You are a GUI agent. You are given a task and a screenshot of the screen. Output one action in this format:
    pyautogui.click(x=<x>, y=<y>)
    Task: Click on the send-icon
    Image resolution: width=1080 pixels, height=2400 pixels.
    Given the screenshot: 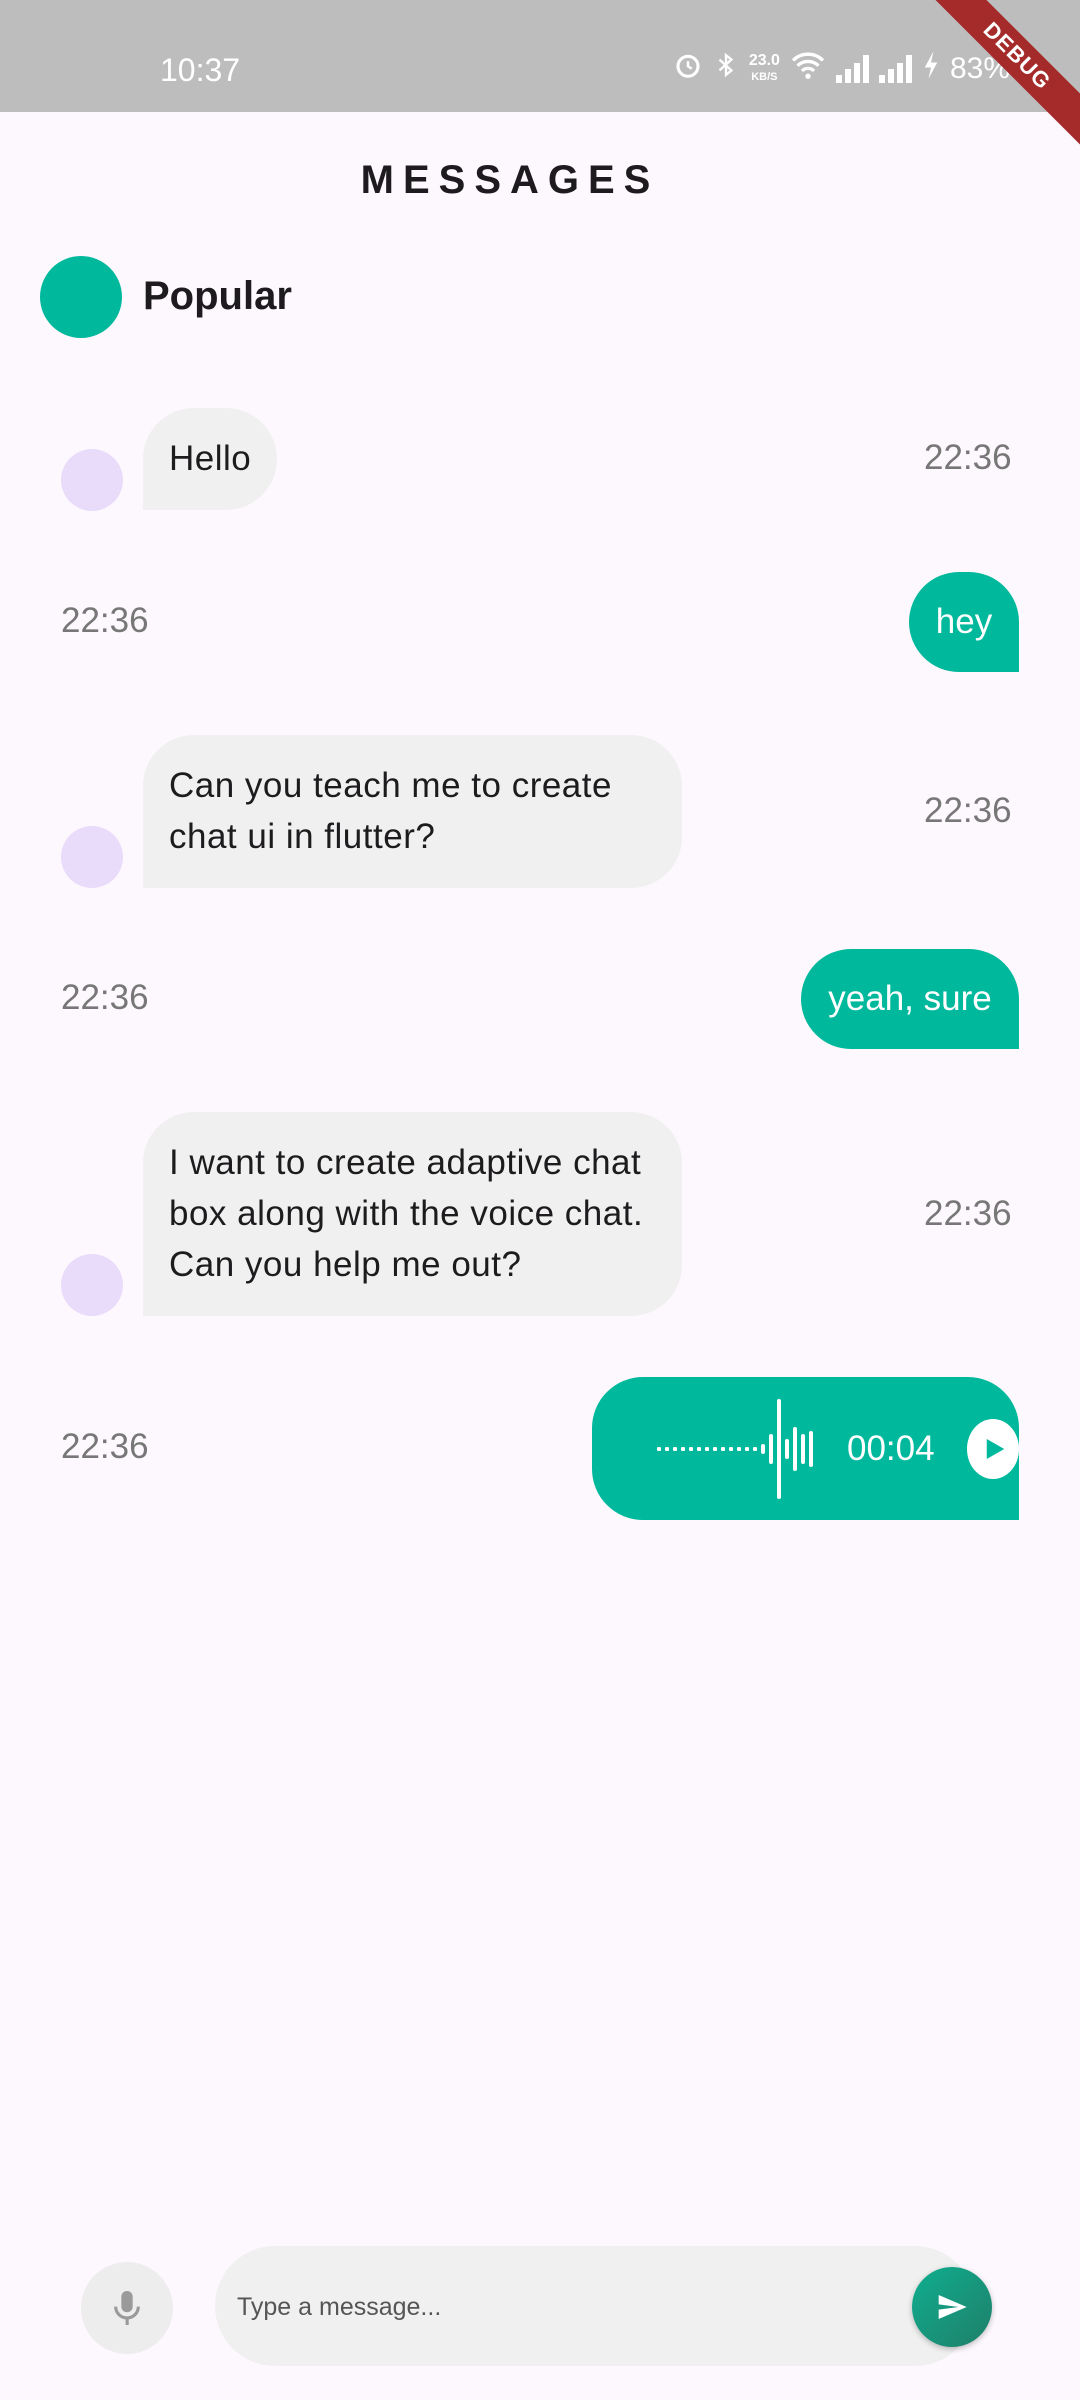 What is the action you would take?
    pyautogui.click(x=952, y=2307)
    